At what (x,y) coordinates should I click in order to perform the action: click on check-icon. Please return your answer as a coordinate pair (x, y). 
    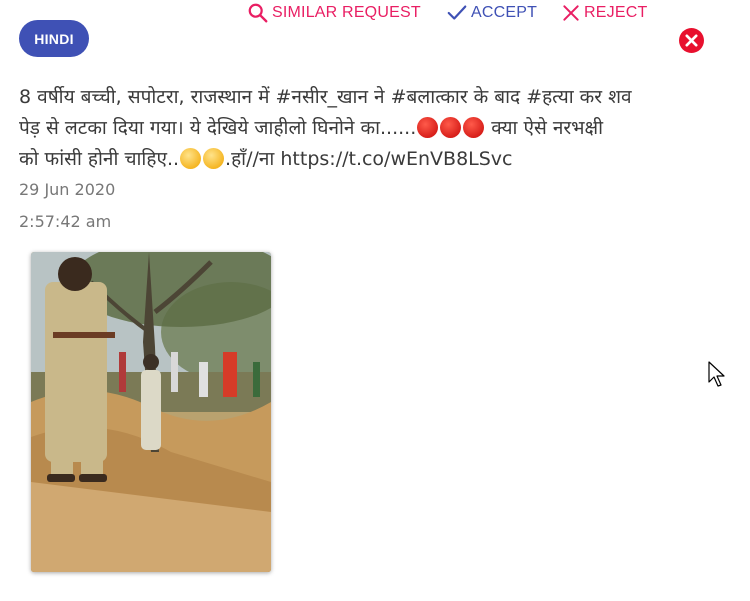
    Looking at the image, I should click on (457, 13).